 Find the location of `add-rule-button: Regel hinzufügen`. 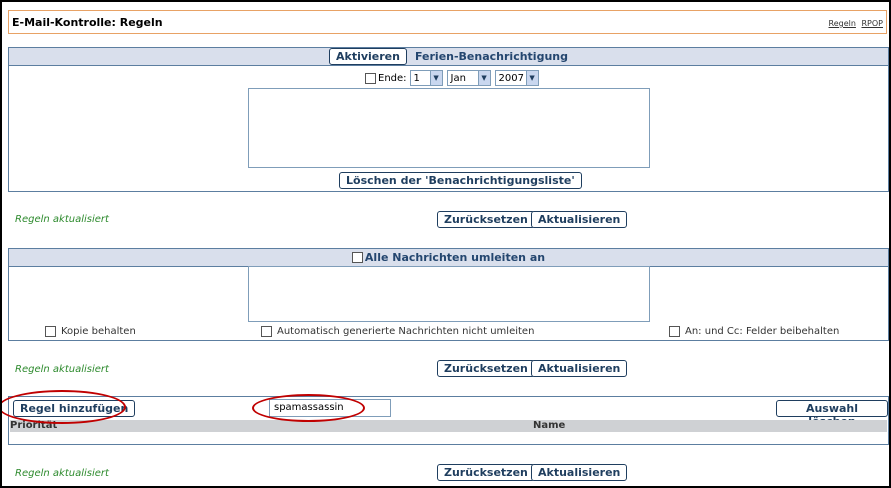

add-rule-button: Regel hinzufügen is located at coordinates (74, 408).